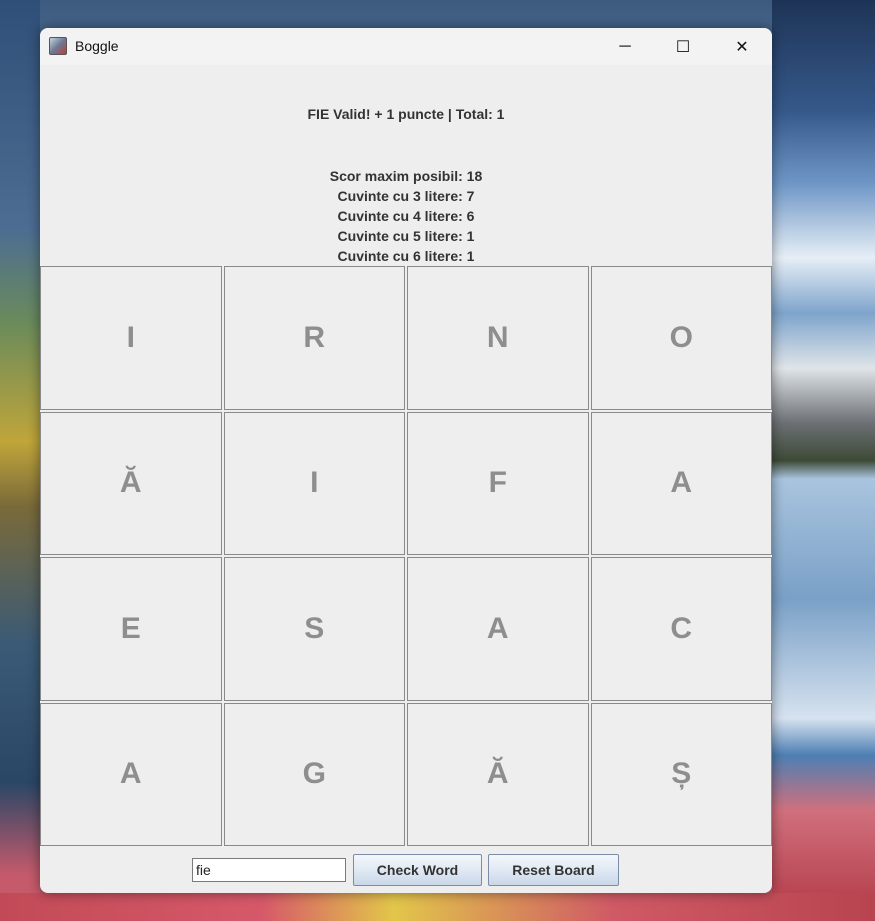 This screenshot has height=921, width=875. What do you see at coordinates (314, 774) in the screenshot?
I see `letter-cell: G` at bounding box center [314, 774].